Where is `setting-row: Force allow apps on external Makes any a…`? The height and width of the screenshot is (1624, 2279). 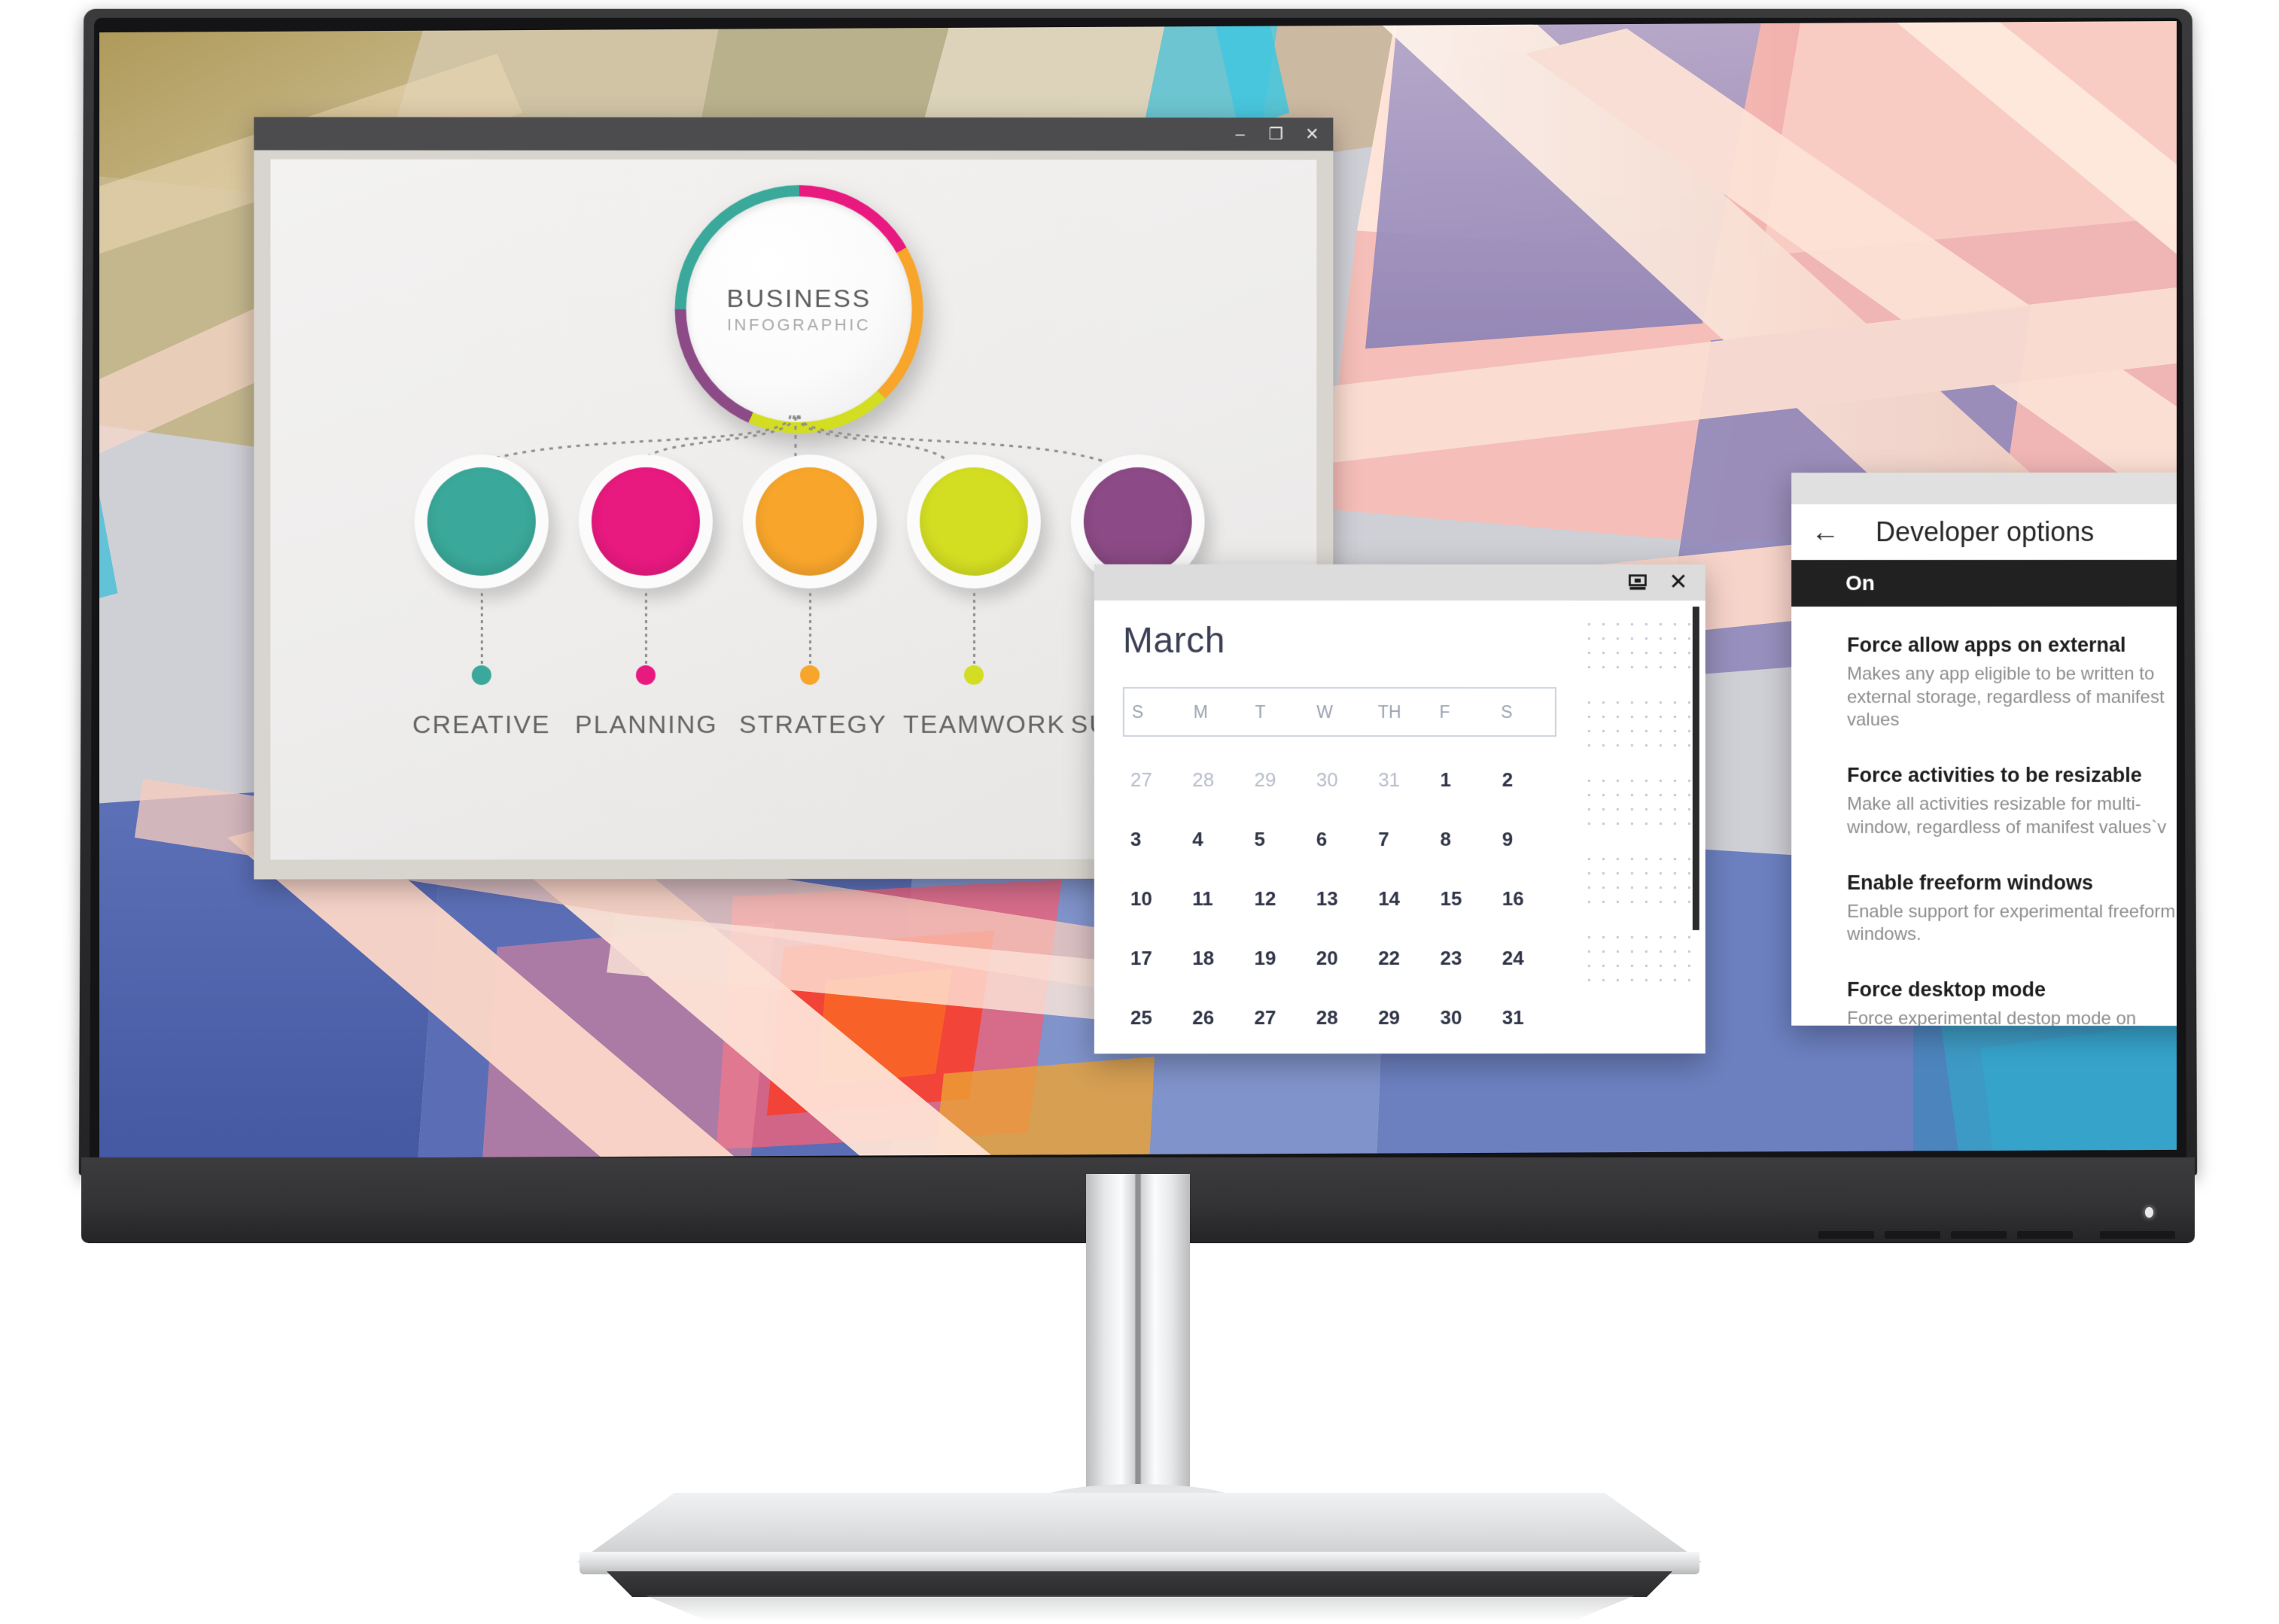
setting-row: Force allow apps on external Makes any a… is located at coordinates (1984, 688).